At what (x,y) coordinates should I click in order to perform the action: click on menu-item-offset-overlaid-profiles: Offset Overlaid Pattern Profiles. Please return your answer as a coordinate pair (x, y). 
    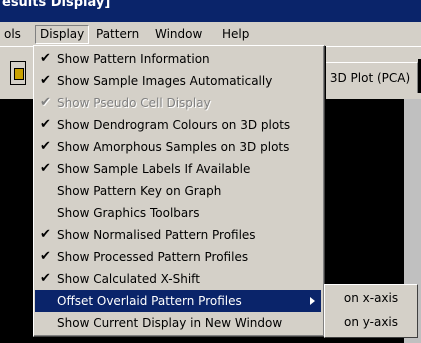
    Looking at the image, I should click on (178, 301).